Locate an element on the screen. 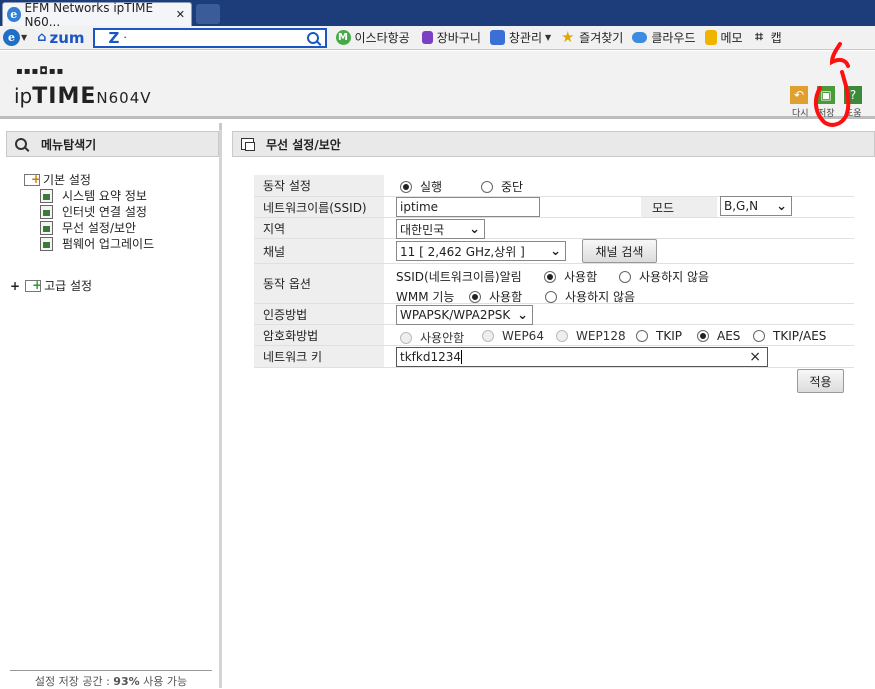 This screenshot has width=875, height=689. radio-enc-wep128: WEP128 is located at coordinates (591, 336).